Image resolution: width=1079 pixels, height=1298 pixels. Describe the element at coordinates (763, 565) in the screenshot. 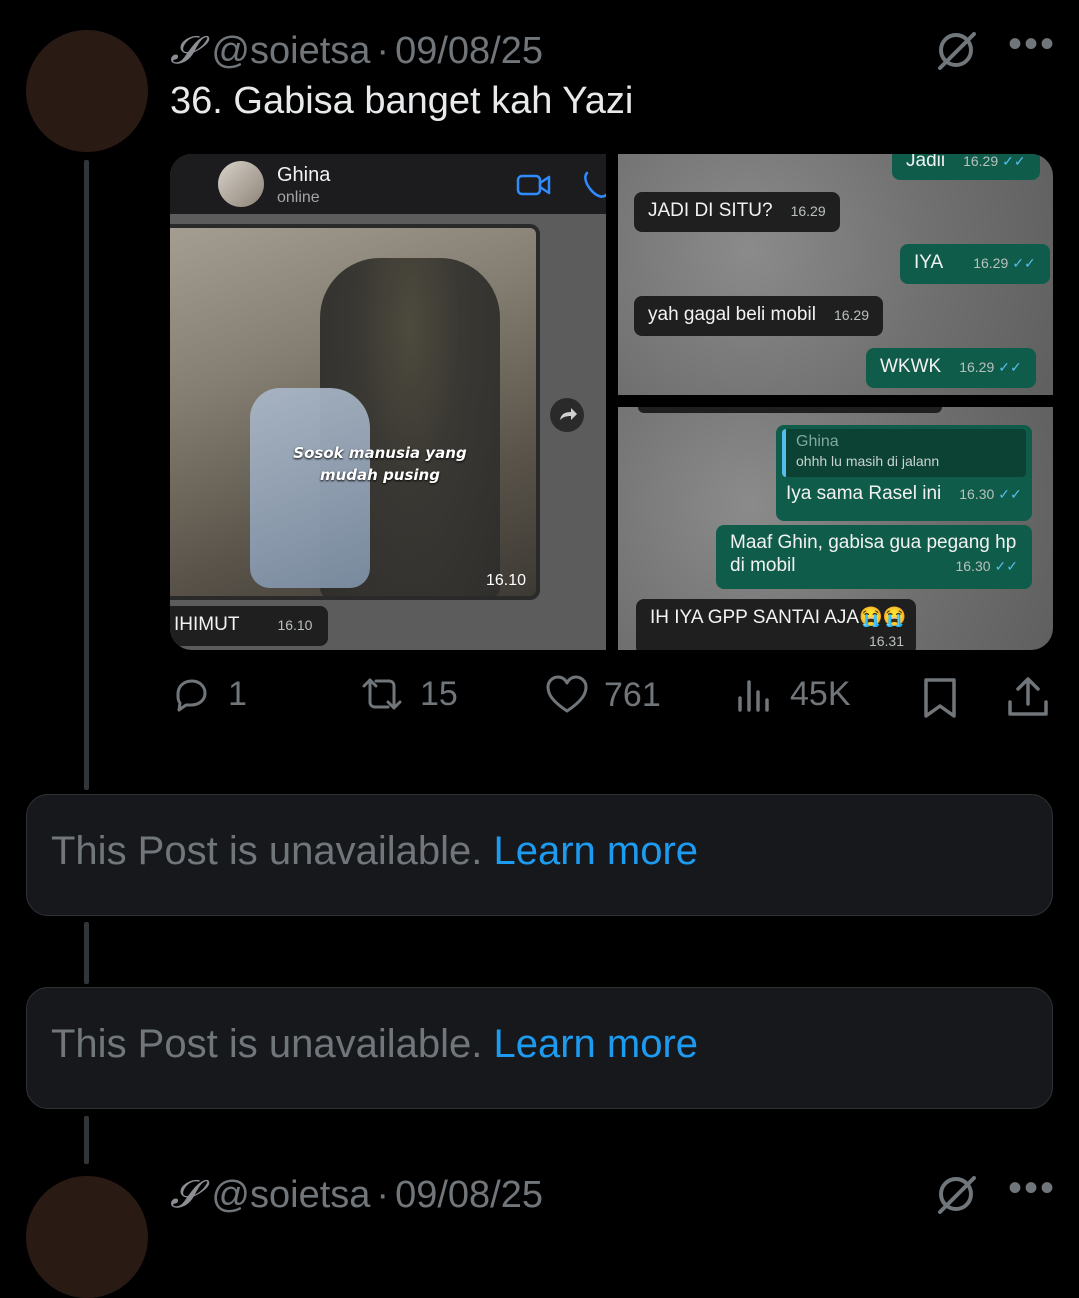

I see `message-text: di mobil` at that location.